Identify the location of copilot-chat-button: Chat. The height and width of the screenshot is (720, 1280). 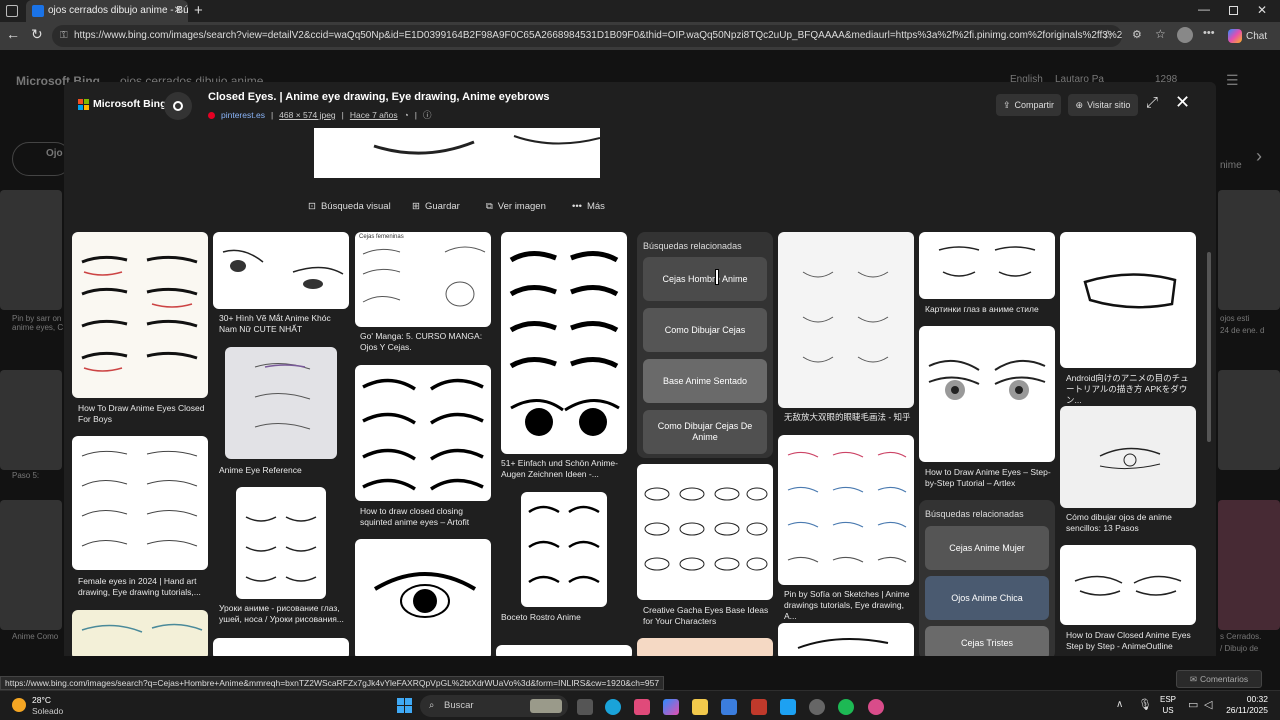
(1251, 36).